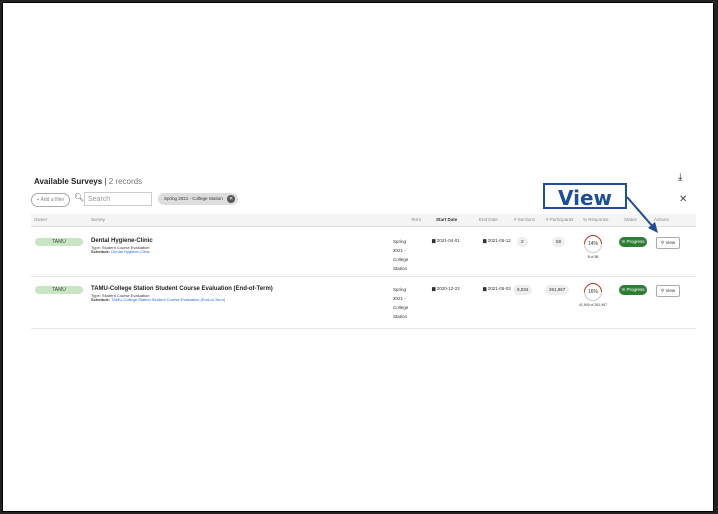 Image resolution: width=718 pixels, height=514 pixels. What do you see at coordinates (416, 219) in the screenshot?
I see `col-term: Term` at bounding box center [416, 219].